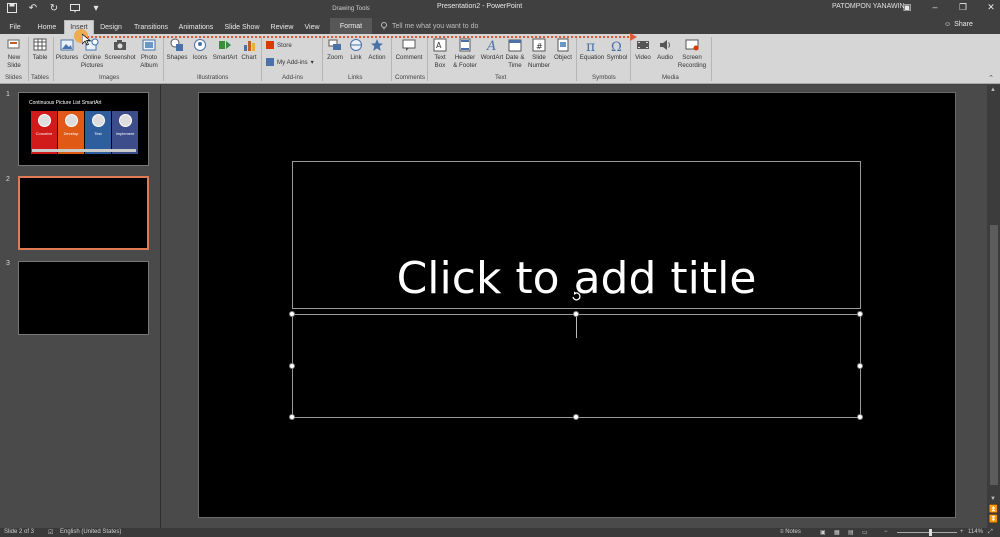 Image resolution: width=1000 pixels, height=537 pixels. I want to click on tab-slide-show: Slide Show, so click(242, 27).